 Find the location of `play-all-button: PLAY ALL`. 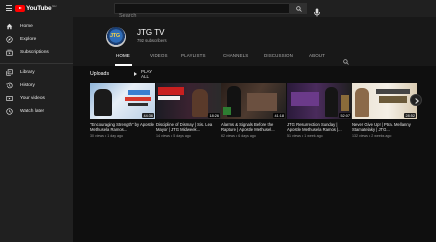

play-all-button: PLAY ALL is located at coordinates (143, 73).